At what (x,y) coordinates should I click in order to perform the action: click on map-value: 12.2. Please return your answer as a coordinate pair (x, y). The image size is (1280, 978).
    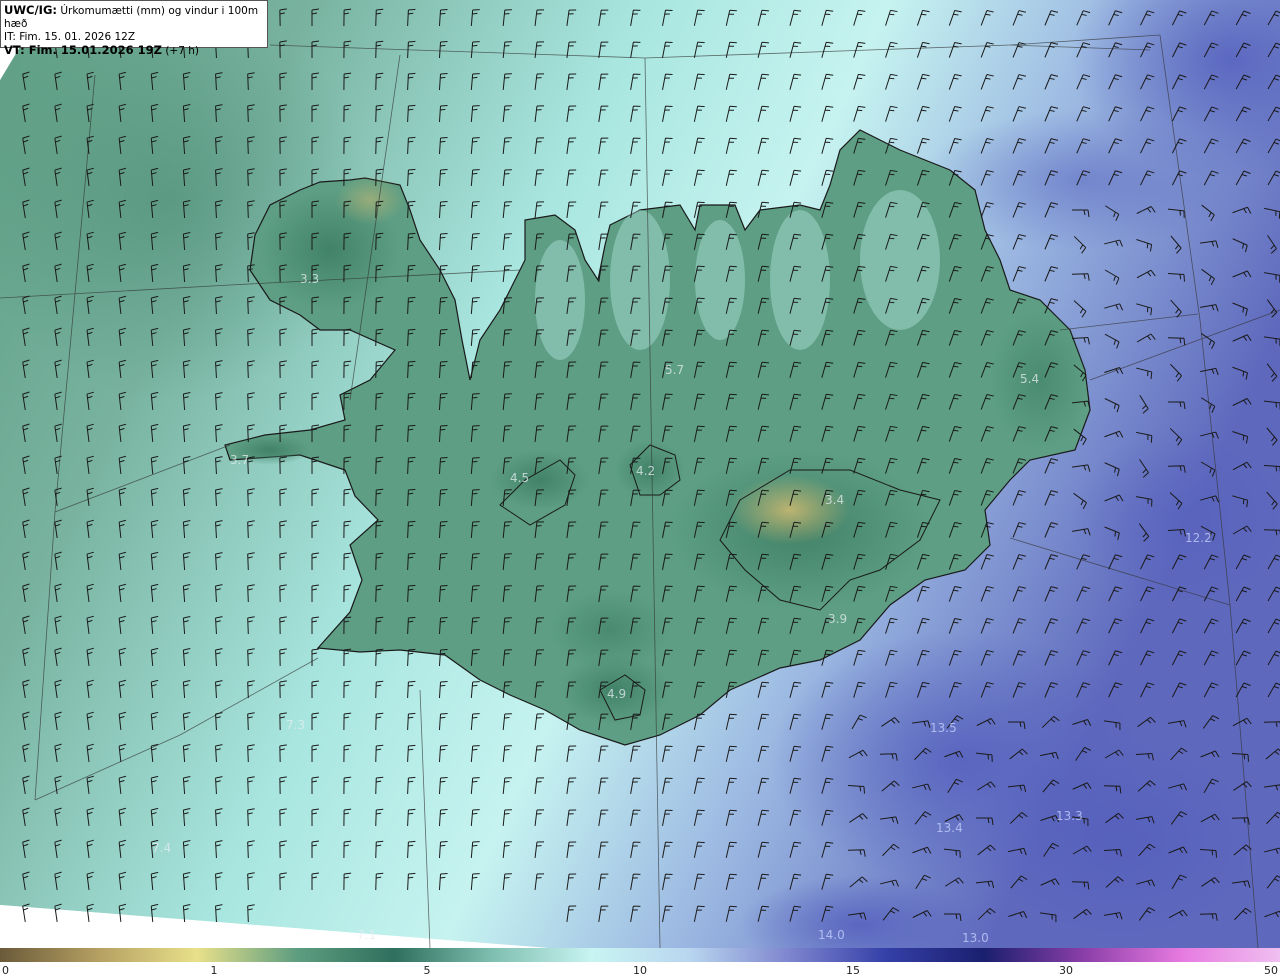
    Looking at the image, I should click on (1198, 538).